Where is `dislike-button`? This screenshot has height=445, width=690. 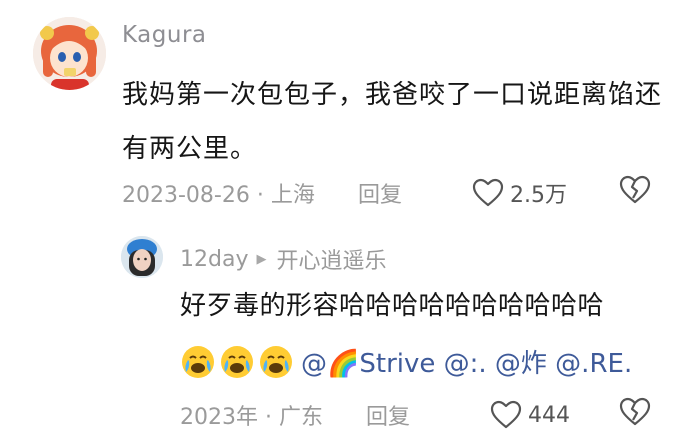
dislike-button is located at coordinates (635, 193).